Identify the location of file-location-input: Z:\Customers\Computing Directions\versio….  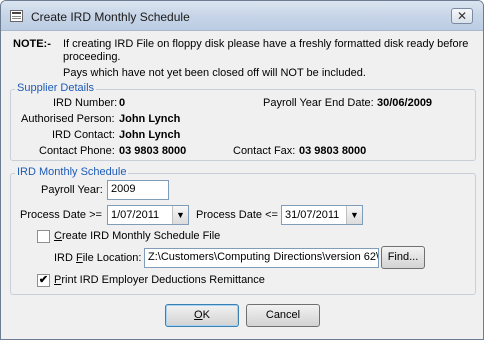
(261, 258).